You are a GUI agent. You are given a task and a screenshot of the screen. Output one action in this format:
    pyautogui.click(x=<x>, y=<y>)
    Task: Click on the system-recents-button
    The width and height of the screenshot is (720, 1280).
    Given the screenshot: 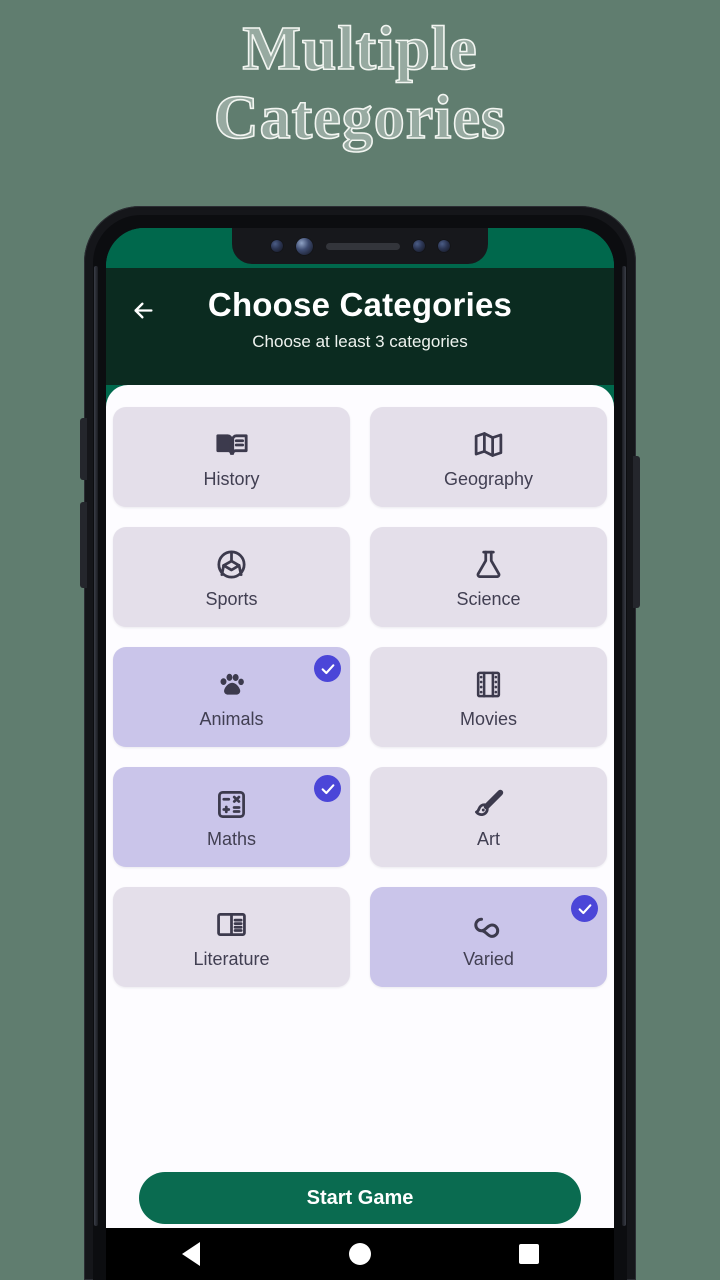 What is the action you would take?
    pyautogui.click(x=529, y=1254)
    